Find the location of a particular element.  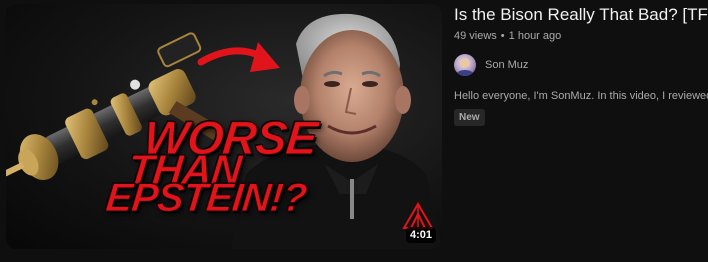

channel-name: Son Muz is located at coordinates (506, 65).